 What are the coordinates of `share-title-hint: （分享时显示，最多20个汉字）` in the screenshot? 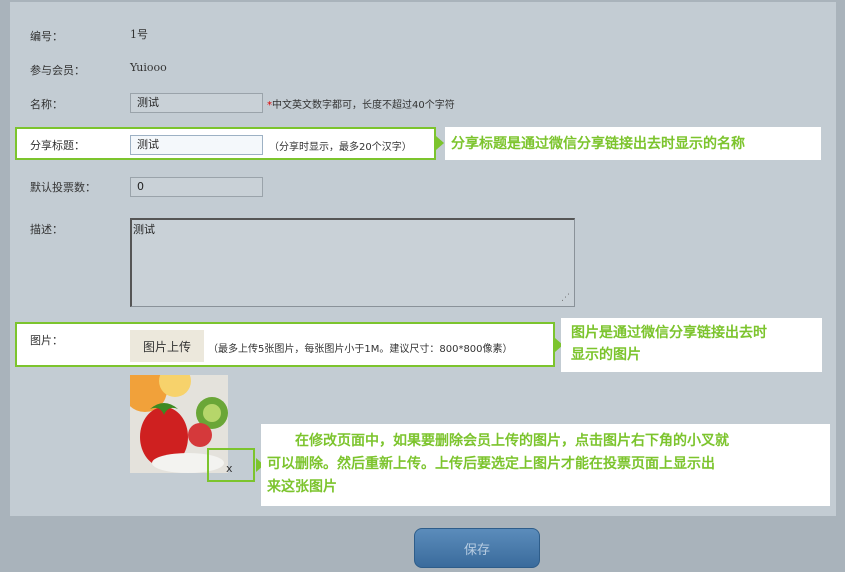 It's located at (340, 147).